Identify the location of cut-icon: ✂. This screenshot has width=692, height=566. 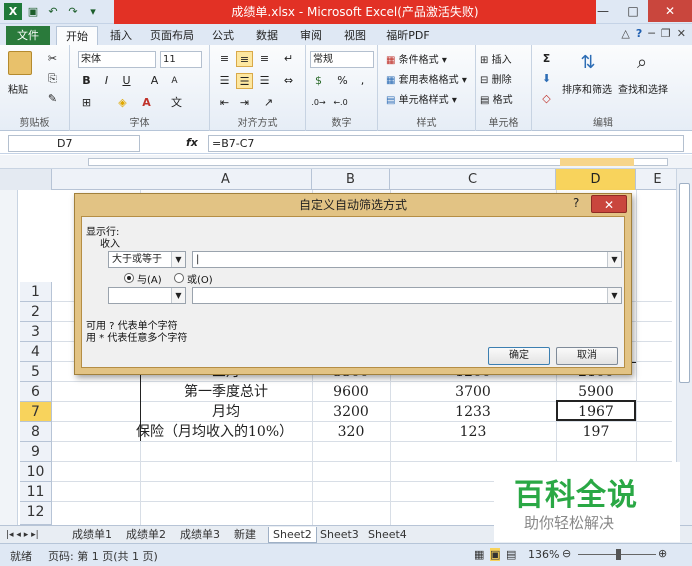
(52, 59).